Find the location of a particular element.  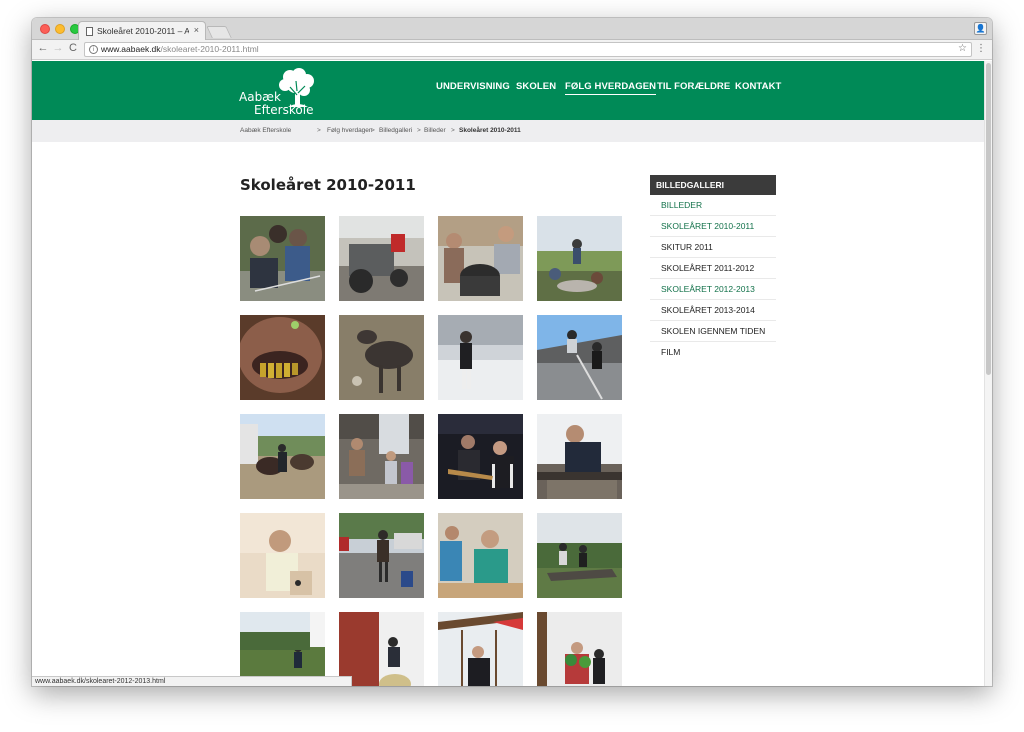

profile-icon: 👤 is located at coordinates (980, 28).